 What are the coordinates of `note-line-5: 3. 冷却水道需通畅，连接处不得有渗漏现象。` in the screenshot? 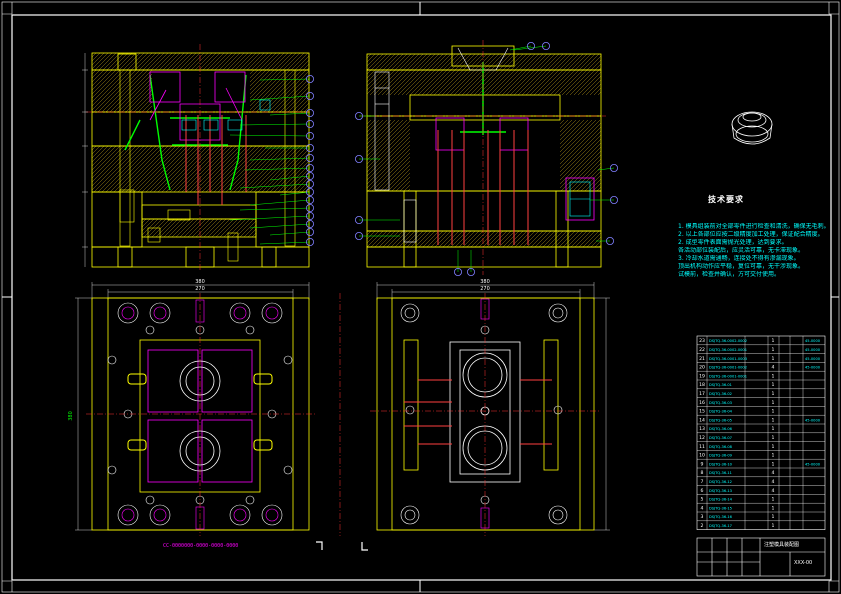 It's located at (739, 258).